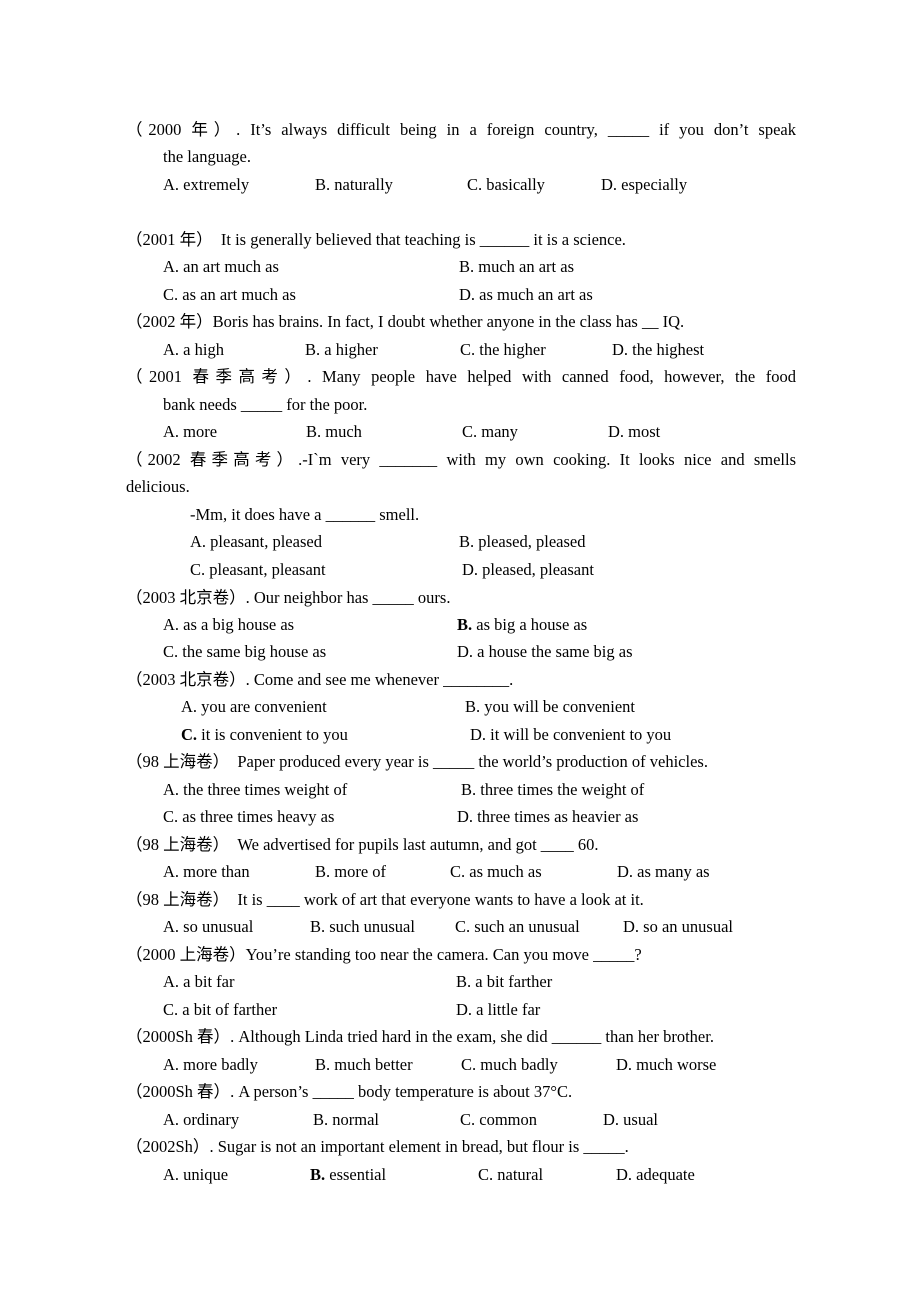 The image size is (920, 1300). What do you see at coordinates (511, 1174) in the screenshot?
I see `option-c: C. natural` at bounding box center [511, 1174].